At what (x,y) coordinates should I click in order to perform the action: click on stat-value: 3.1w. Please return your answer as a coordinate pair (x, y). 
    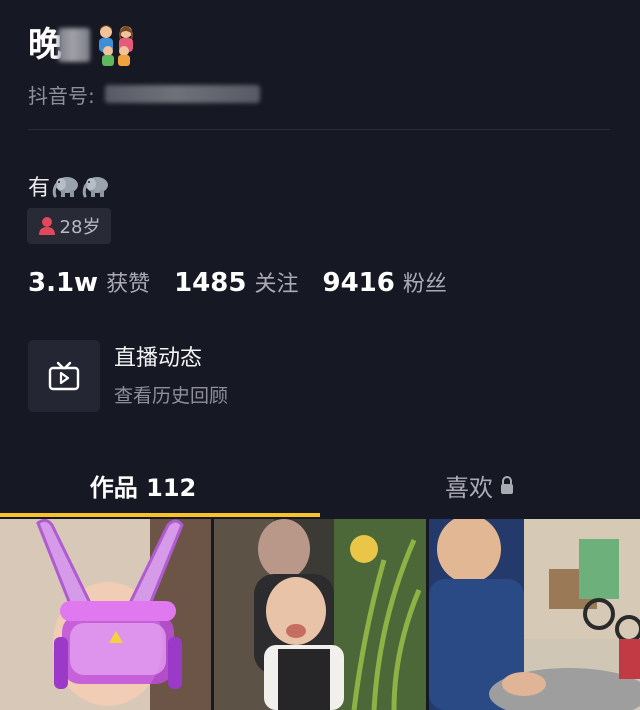
    Looking at the image, I should click on (63, 283).